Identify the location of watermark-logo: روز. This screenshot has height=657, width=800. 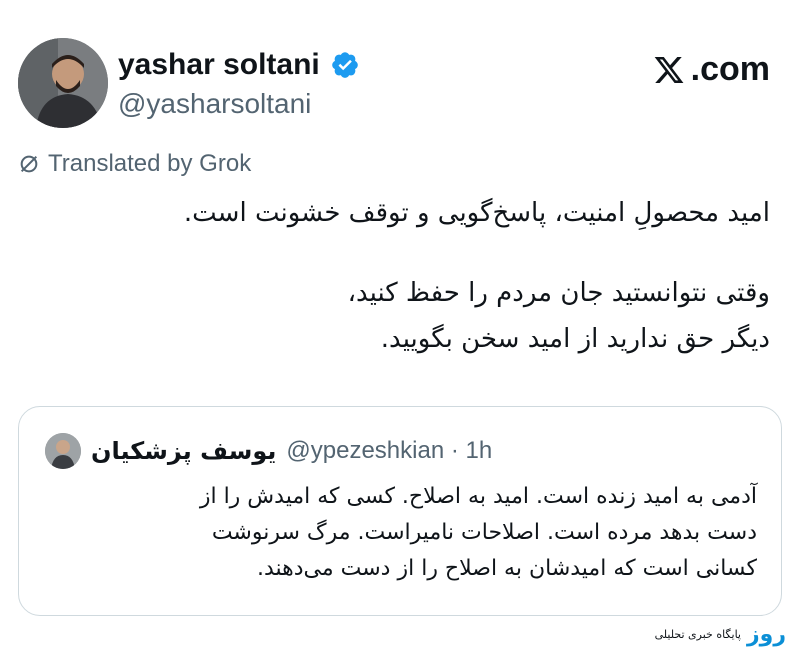
(766, 634).